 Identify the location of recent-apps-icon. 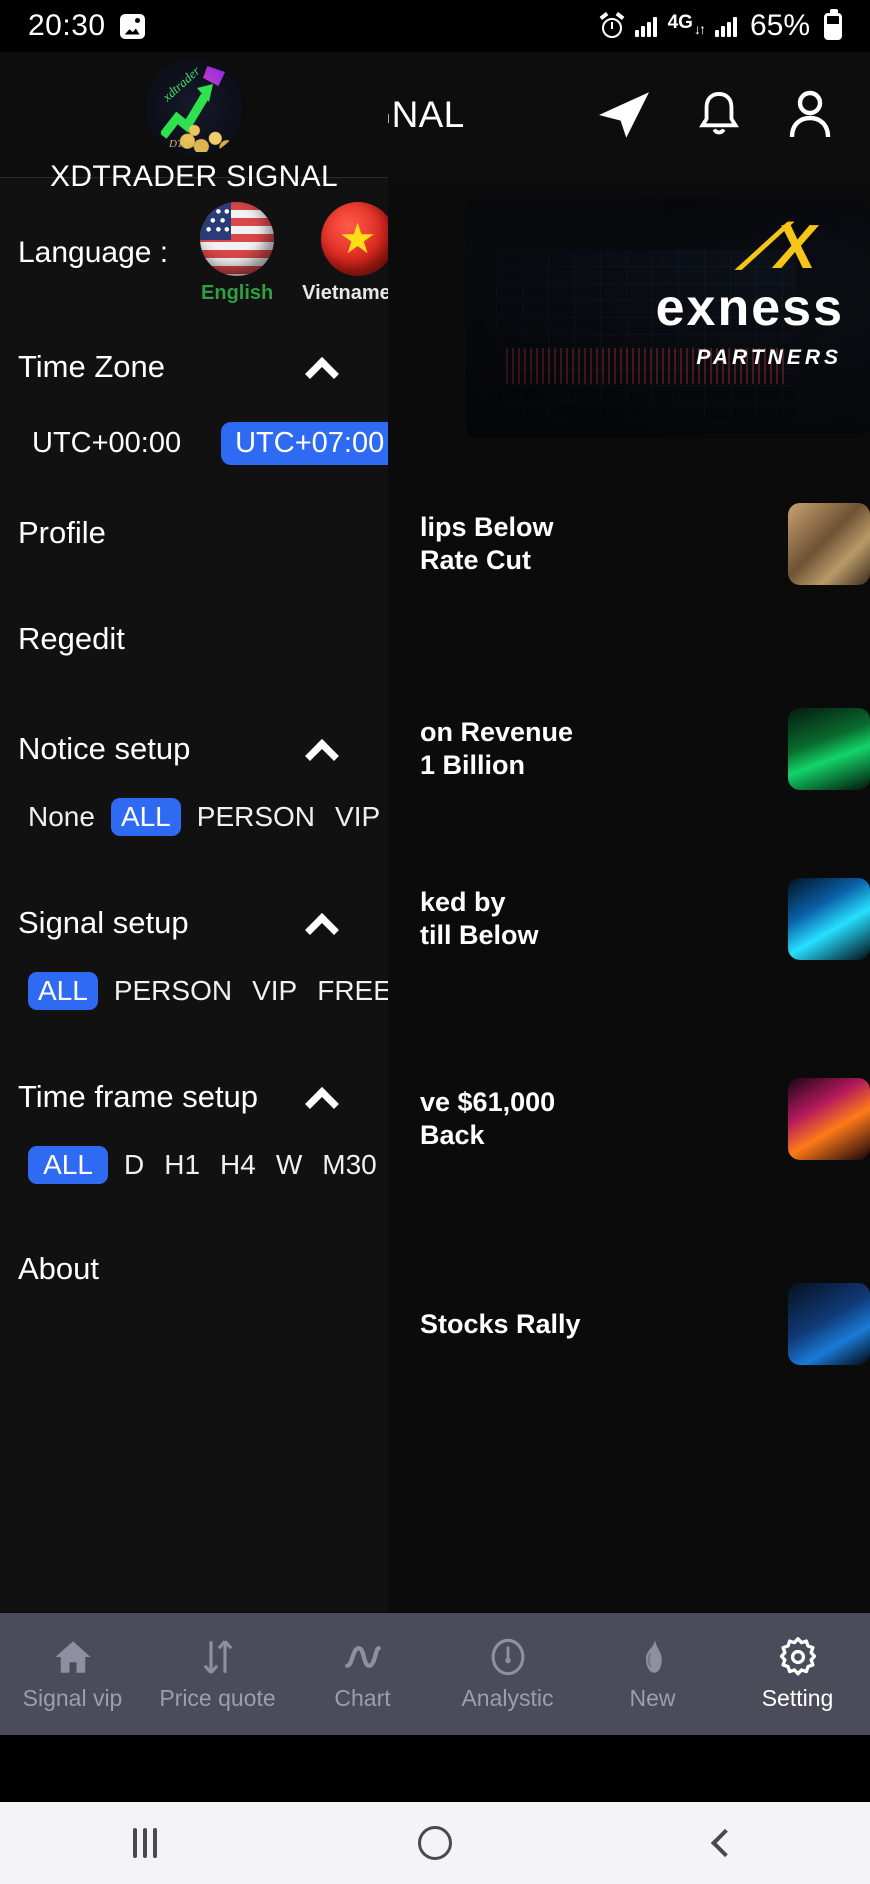
(145, 1843).